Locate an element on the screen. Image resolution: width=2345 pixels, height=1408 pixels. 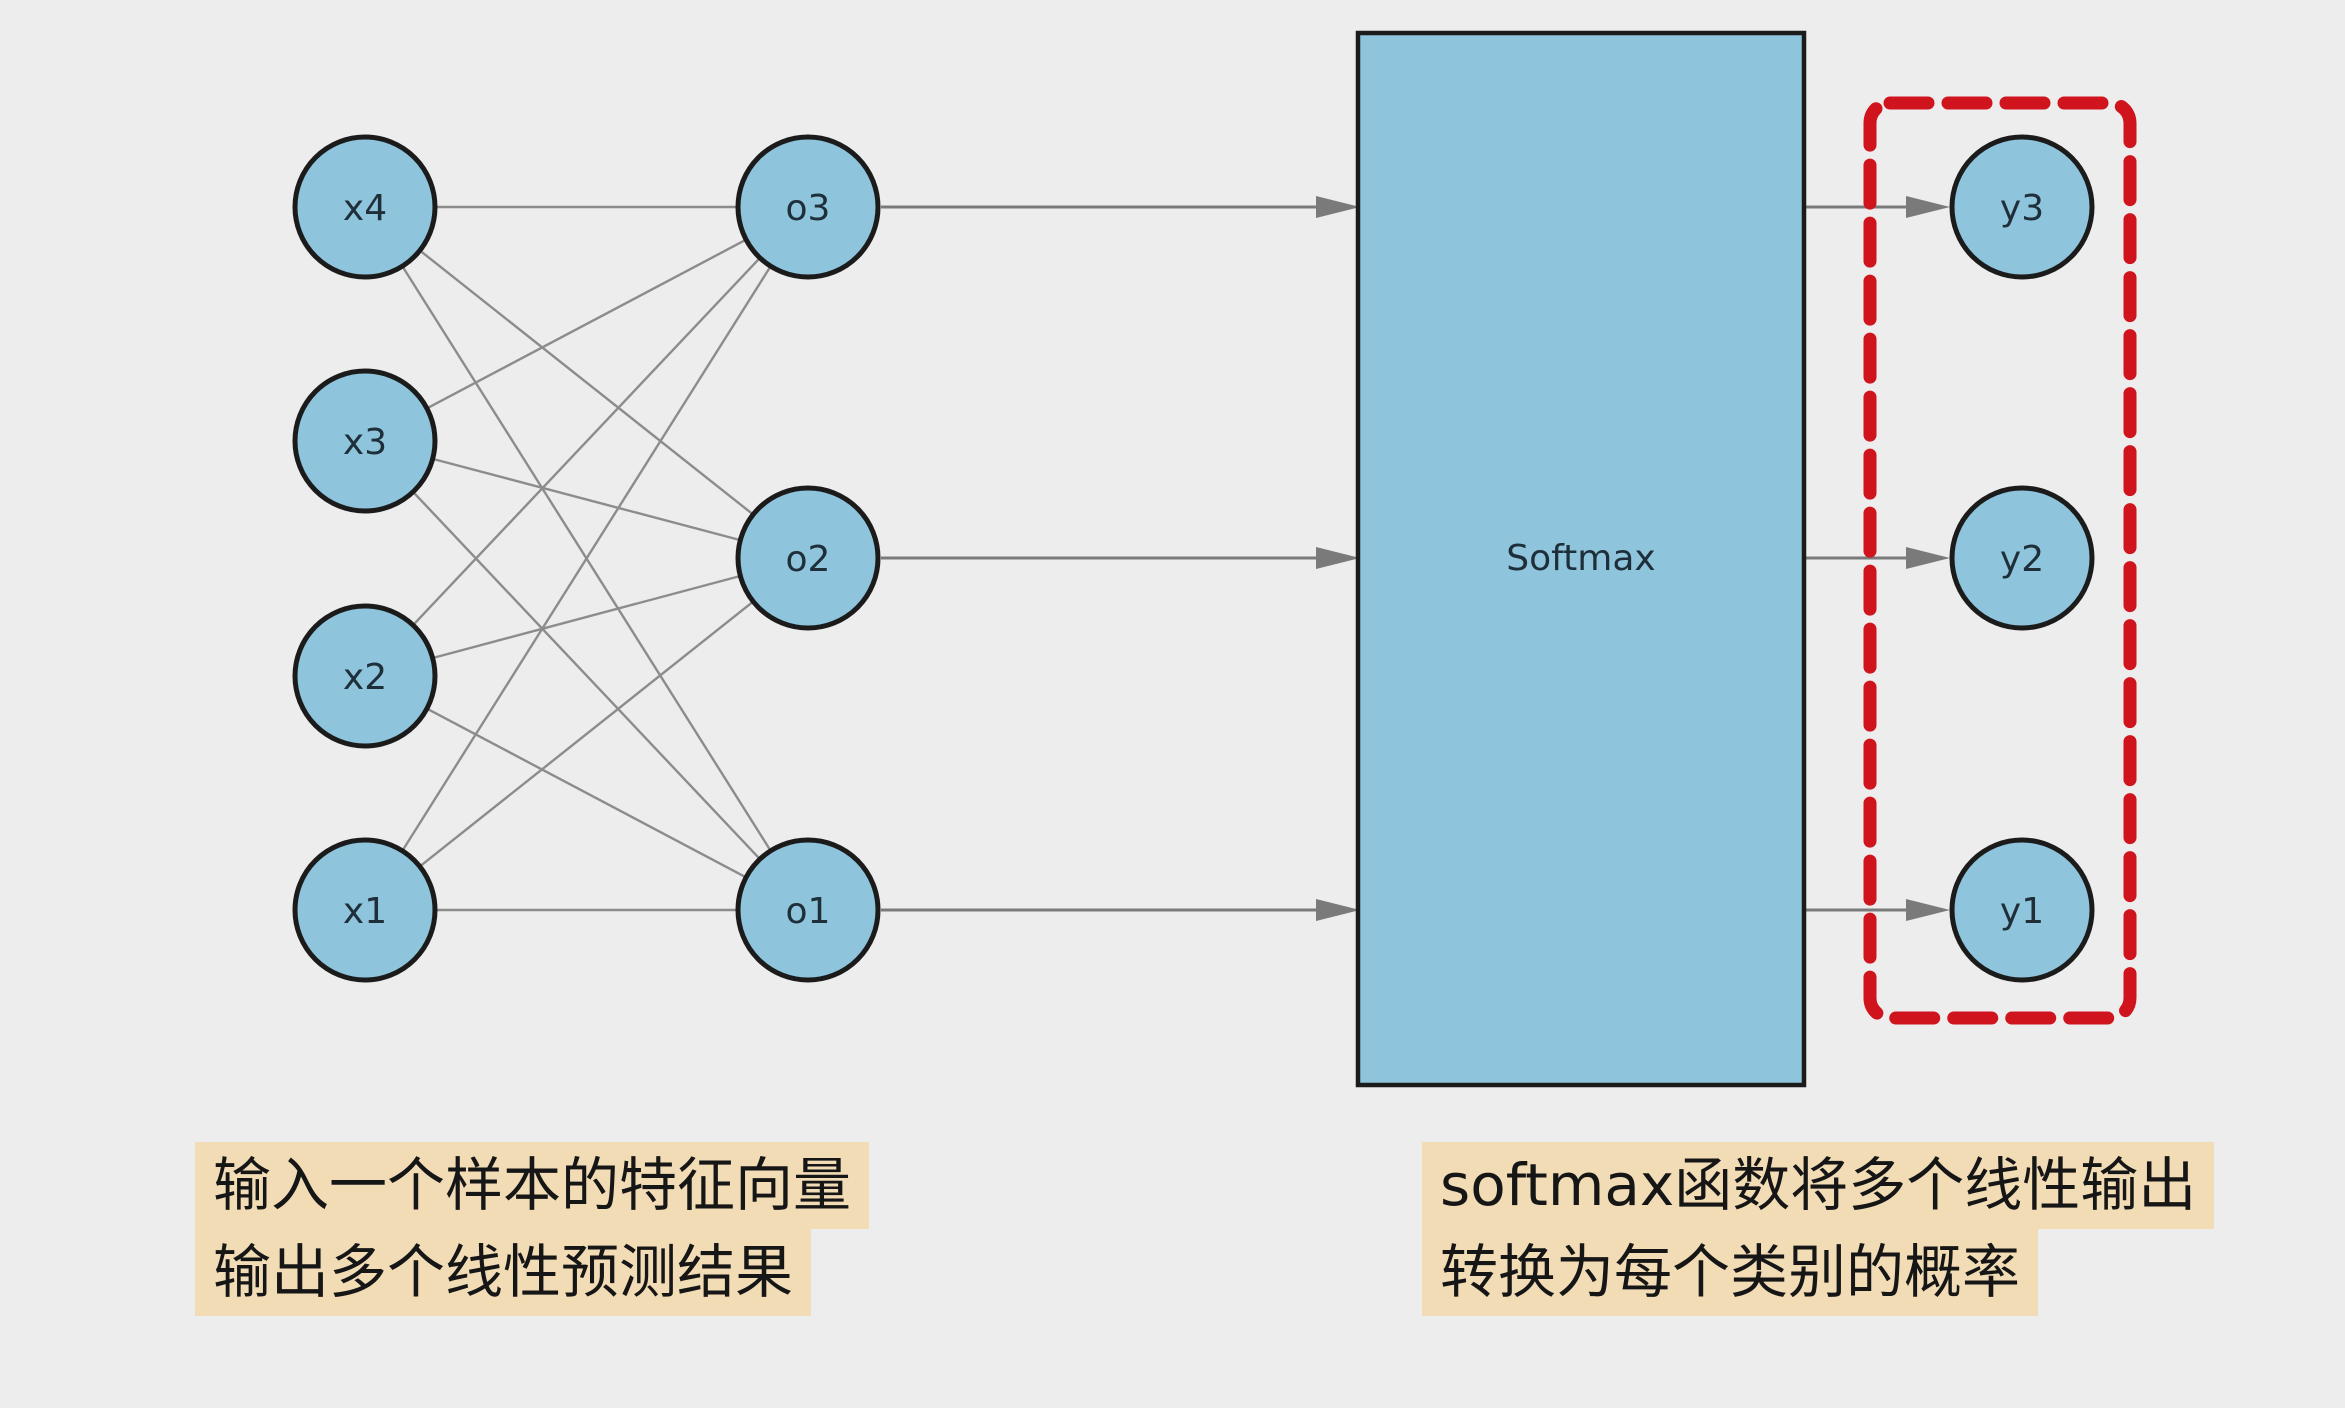
input-node-x2: x2 is located at coordinates (365, 676).